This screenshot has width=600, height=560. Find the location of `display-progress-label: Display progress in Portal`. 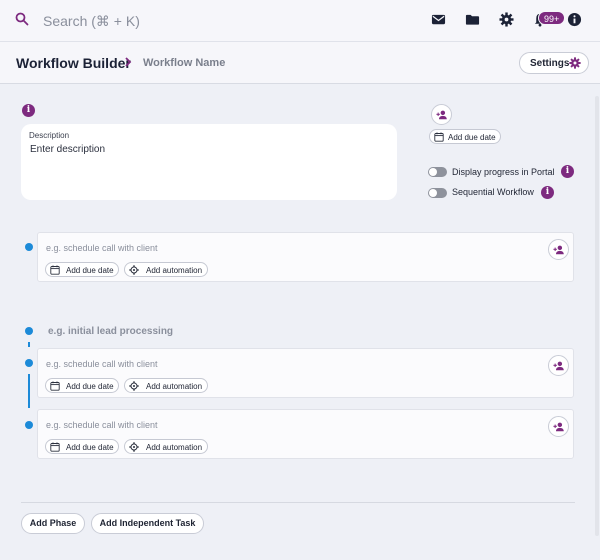

display-progress-label: Display progress in Portal is located at coordinates (503, 172).